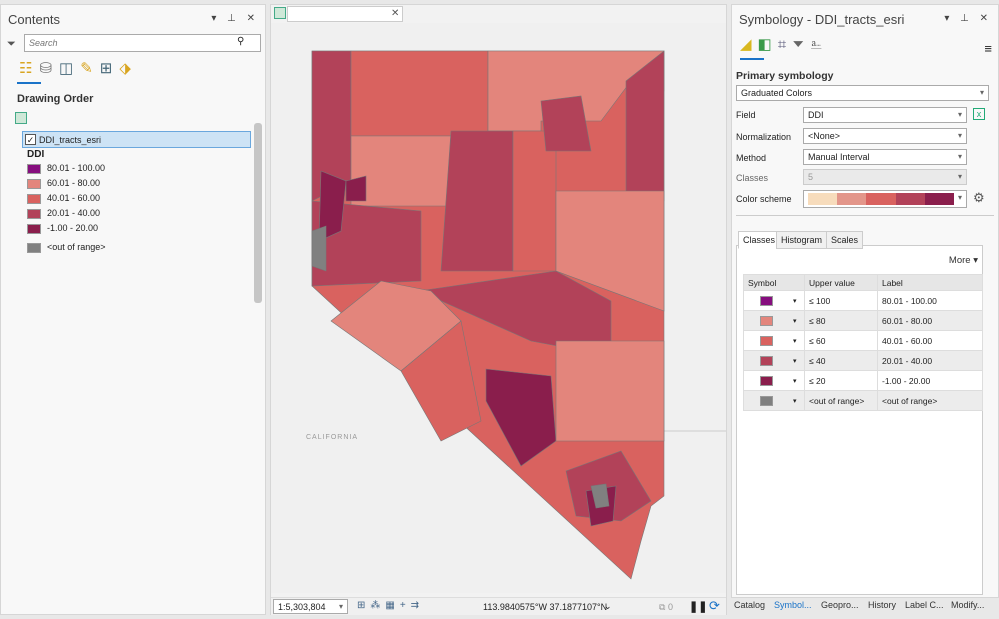 The width and height of the screenshot is (999, 619). What do you see at coordinates (49, 68) in the screenshot?
I see `source-icon: ⛁` at bounding box center [49, 68].